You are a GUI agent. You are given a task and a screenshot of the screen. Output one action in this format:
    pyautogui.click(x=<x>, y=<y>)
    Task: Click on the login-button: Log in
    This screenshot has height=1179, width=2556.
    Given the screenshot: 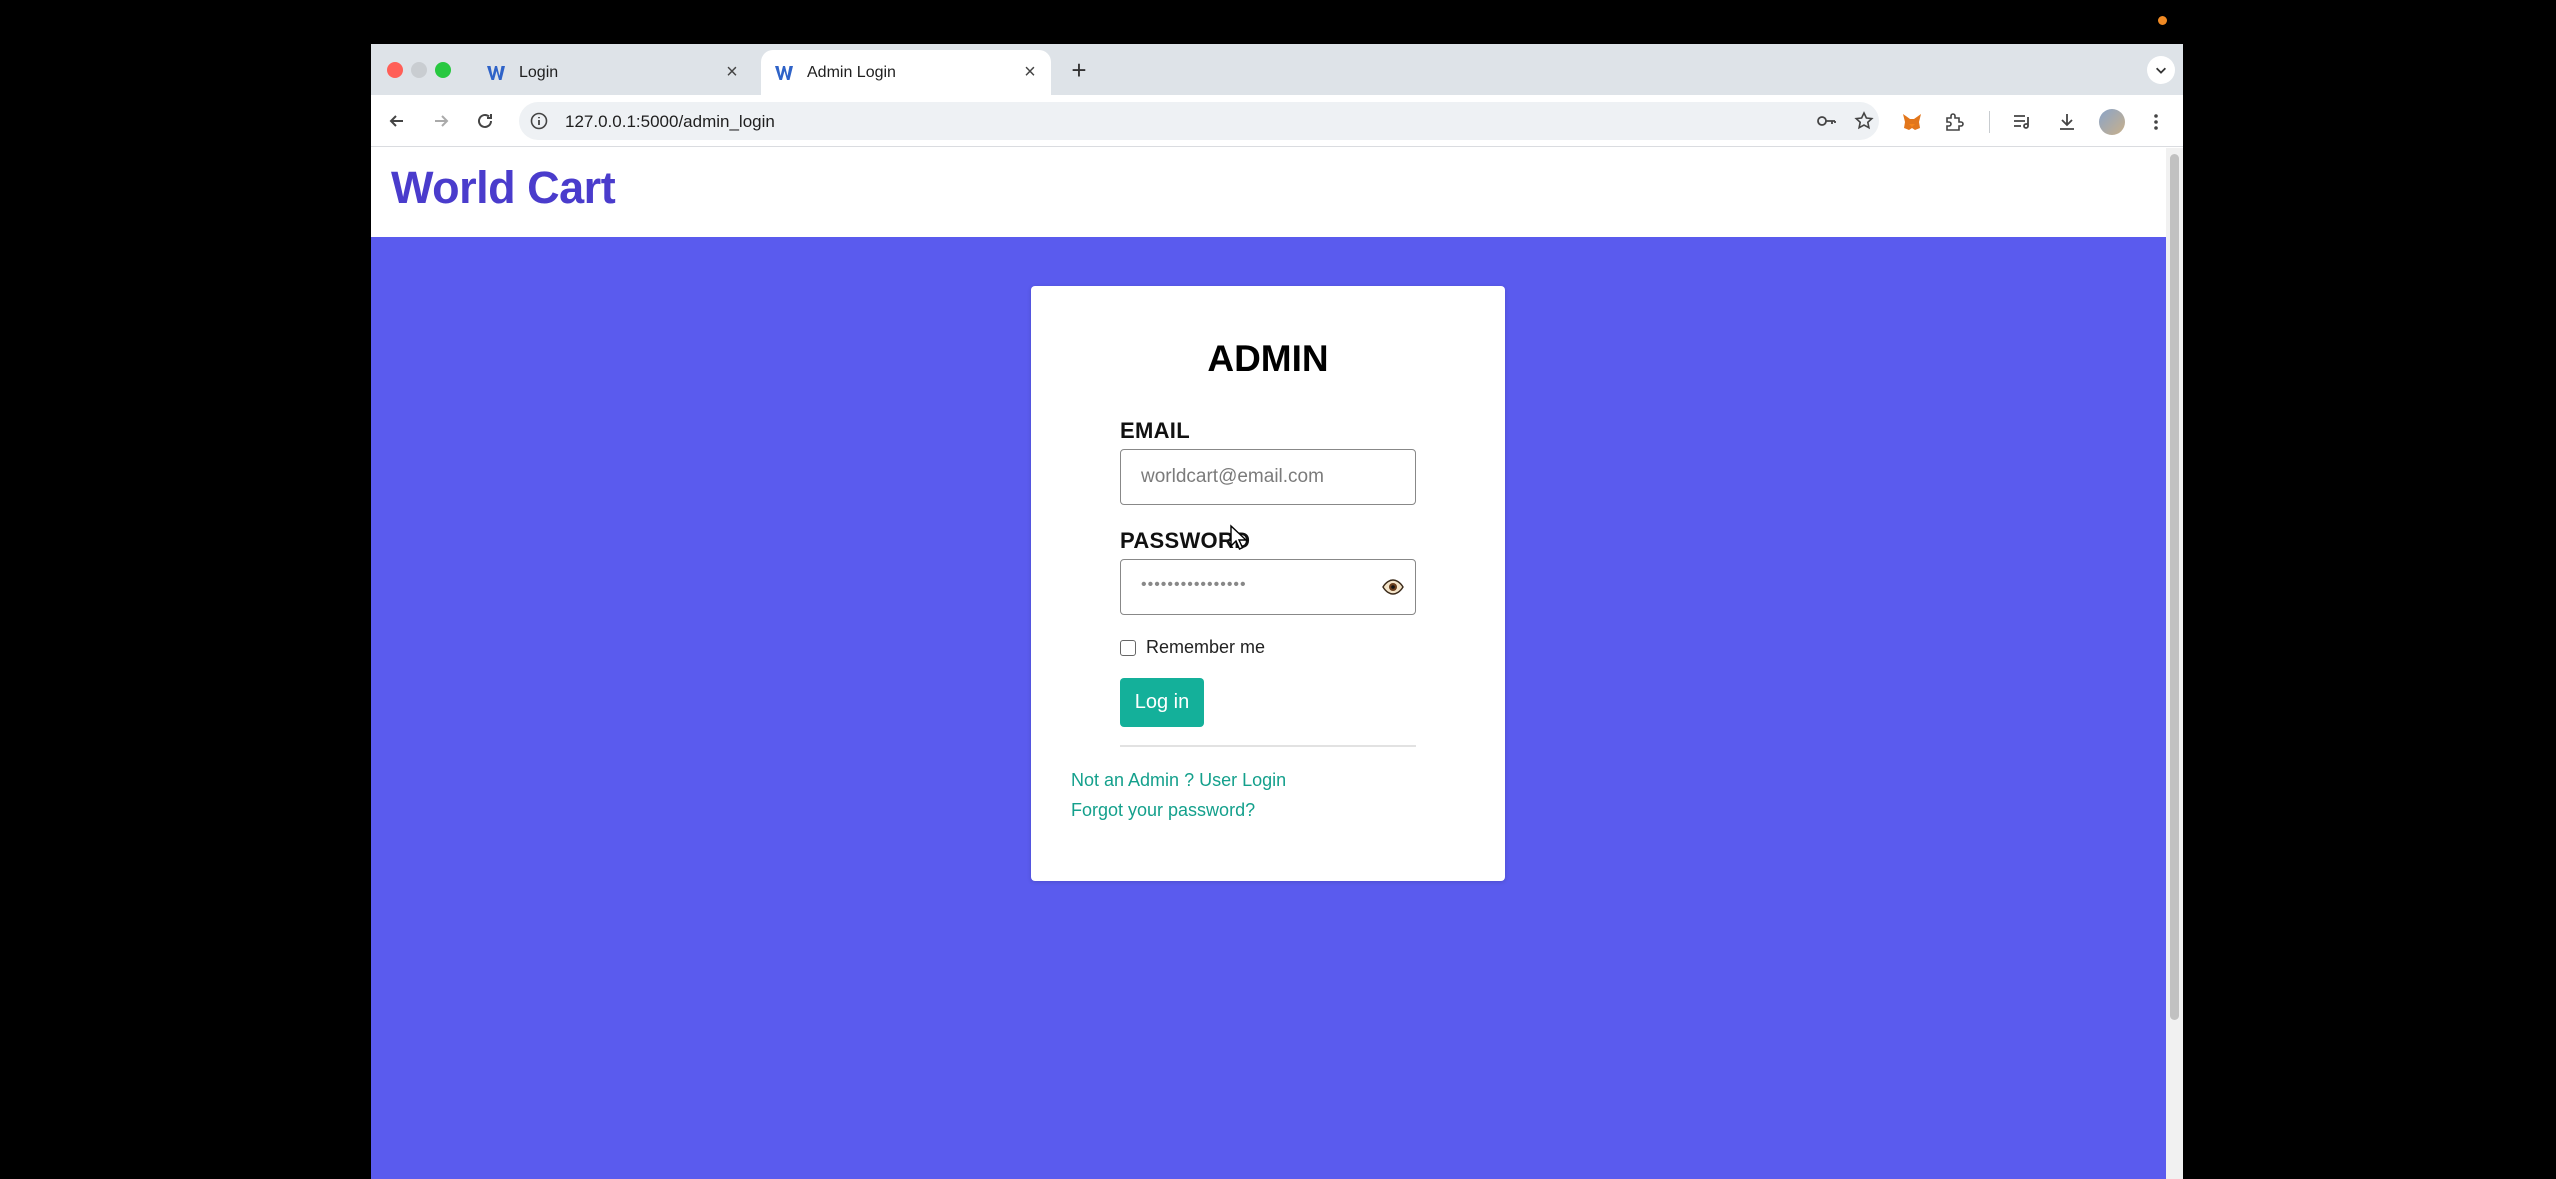 What is the action you would take?
    pyautogui.click(x=1162, y=702)
    